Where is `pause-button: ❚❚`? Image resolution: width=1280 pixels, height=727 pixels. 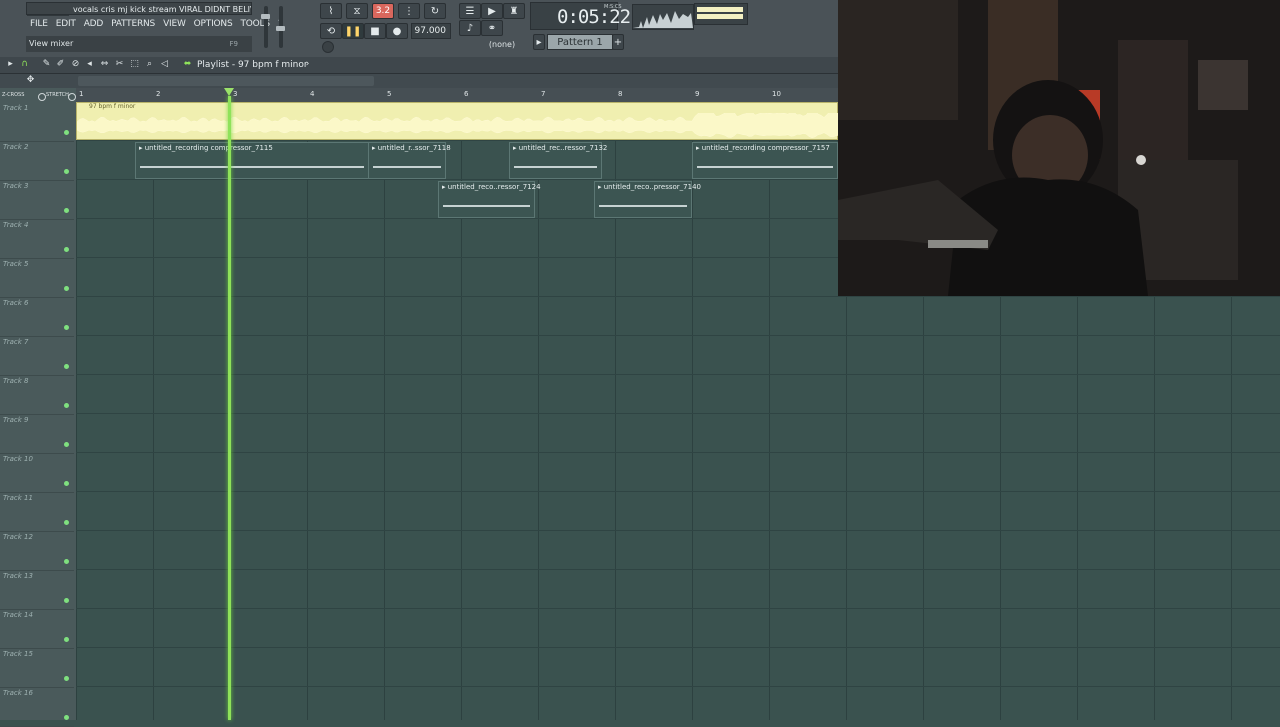
pause-button: ❚❚ is located at coordinates (353, 31).